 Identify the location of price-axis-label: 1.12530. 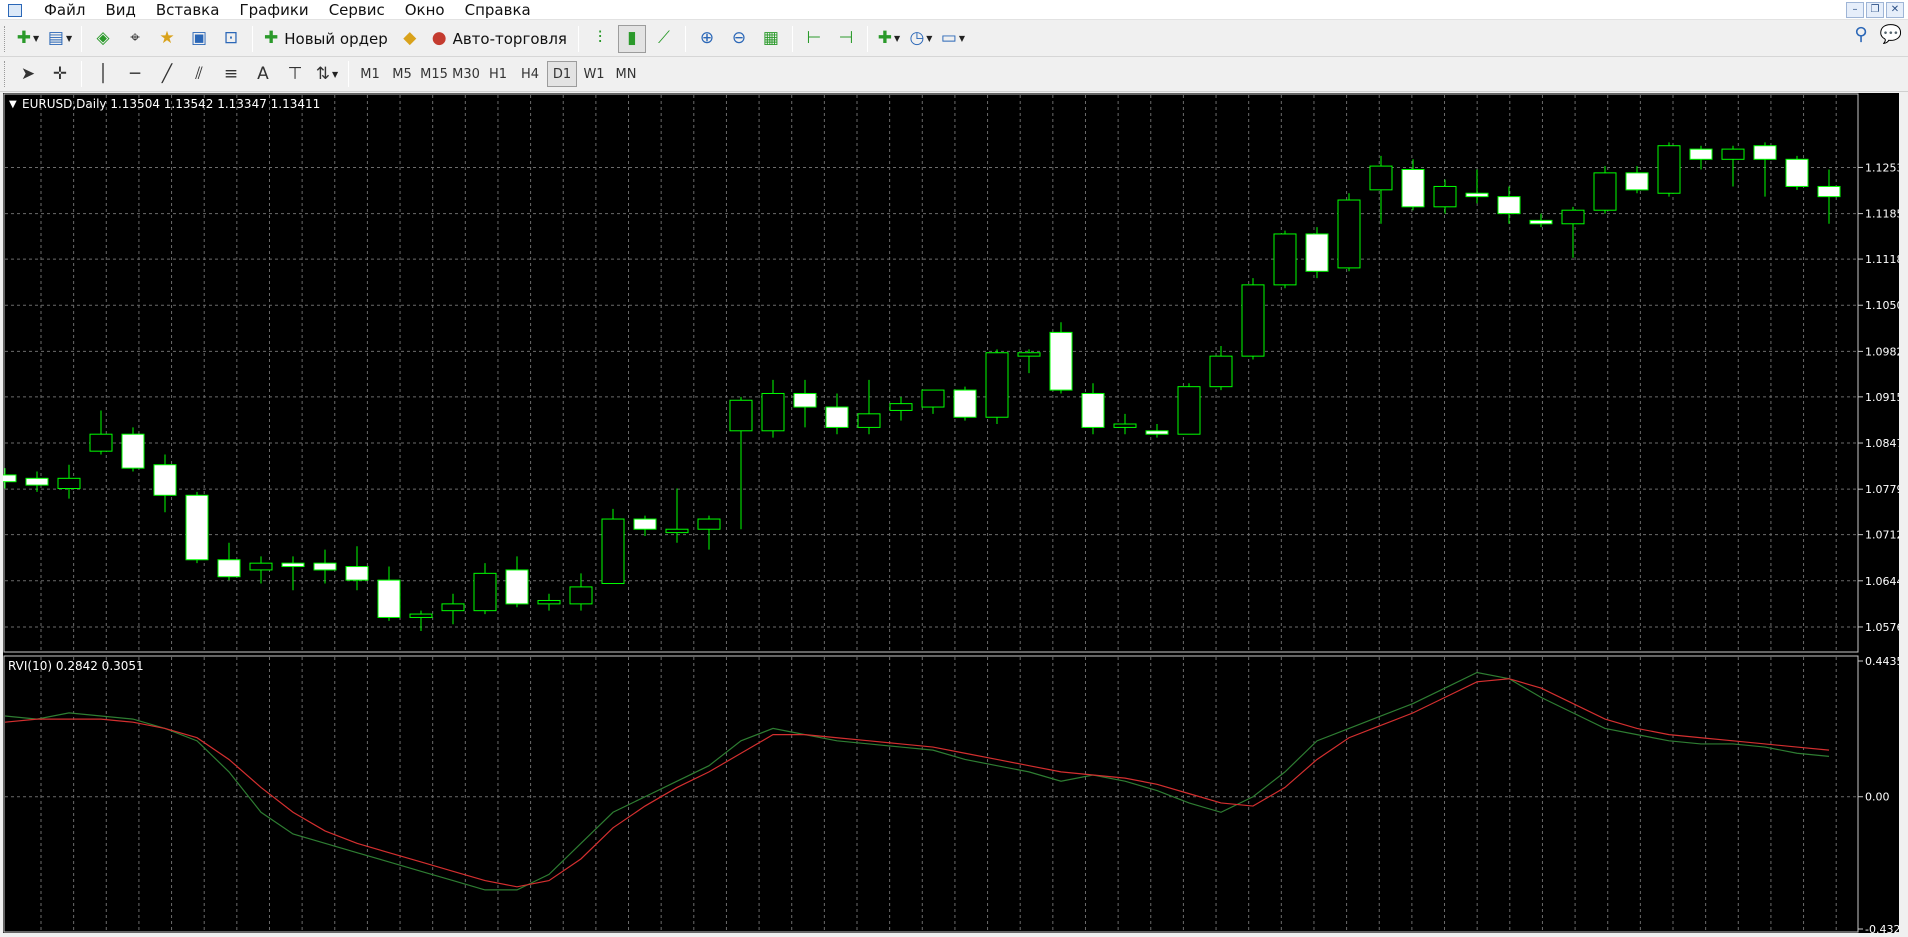
(1882, 167).